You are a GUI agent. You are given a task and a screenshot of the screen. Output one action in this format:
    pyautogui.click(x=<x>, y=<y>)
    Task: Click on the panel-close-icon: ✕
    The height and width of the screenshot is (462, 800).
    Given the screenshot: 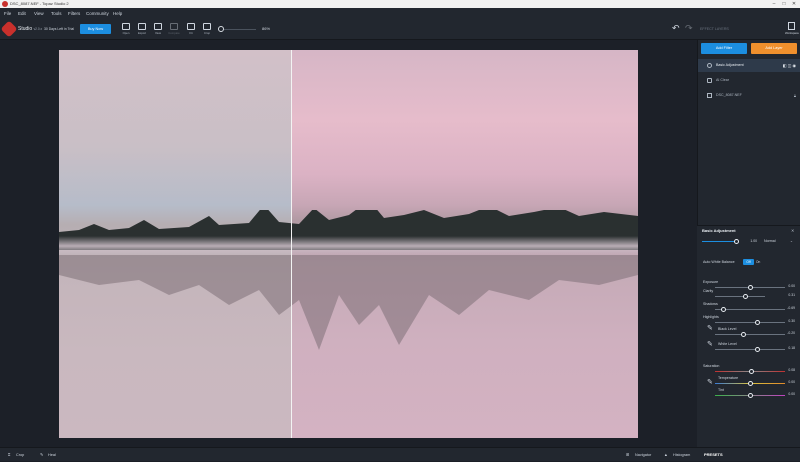 What is the action you would take?
    pyautogui.click(x=792, y=230)
    